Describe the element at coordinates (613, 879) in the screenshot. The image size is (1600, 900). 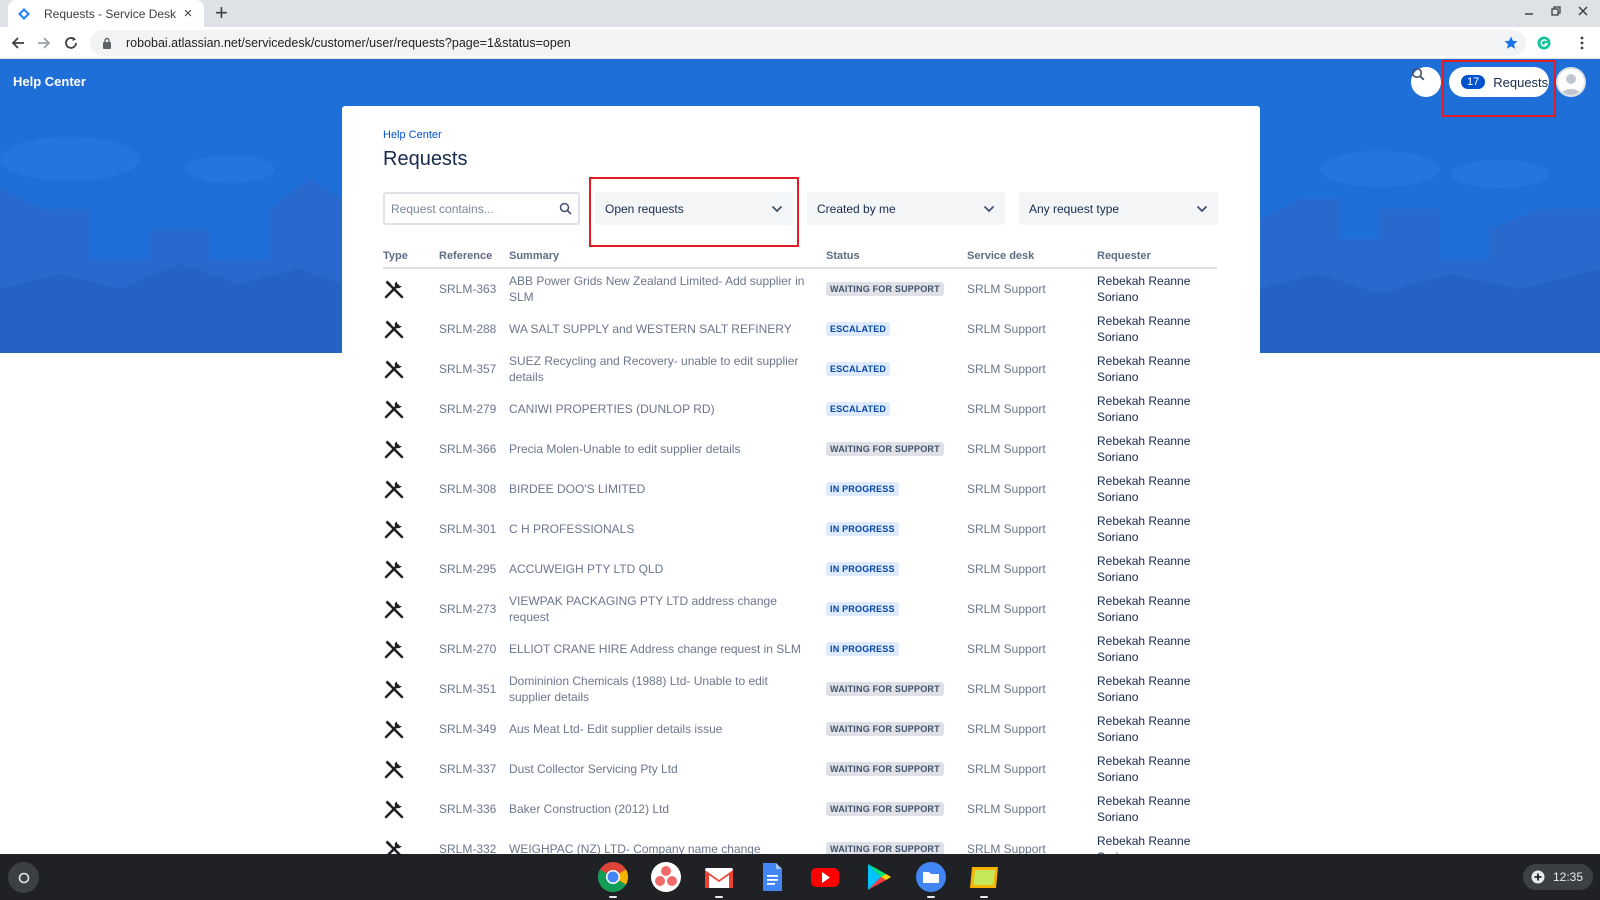
I see `chrome-app` at that location.